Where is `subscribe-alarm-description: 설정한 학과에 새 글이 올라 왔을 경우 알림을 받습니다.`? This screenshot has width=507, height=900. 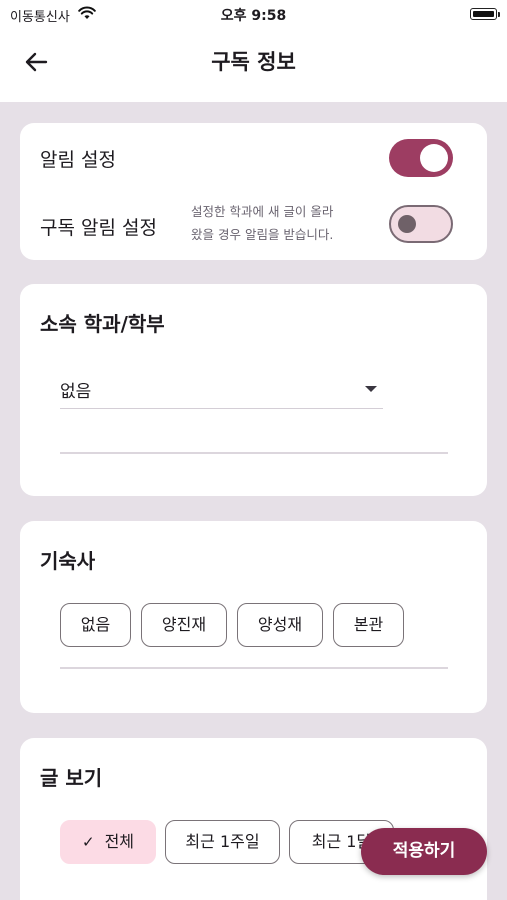
subscribe-alarm-description: 설정한 학과에 새 글이 올라 왔을 경우 알림을 받습니다. is located at coordinates (262, 223).